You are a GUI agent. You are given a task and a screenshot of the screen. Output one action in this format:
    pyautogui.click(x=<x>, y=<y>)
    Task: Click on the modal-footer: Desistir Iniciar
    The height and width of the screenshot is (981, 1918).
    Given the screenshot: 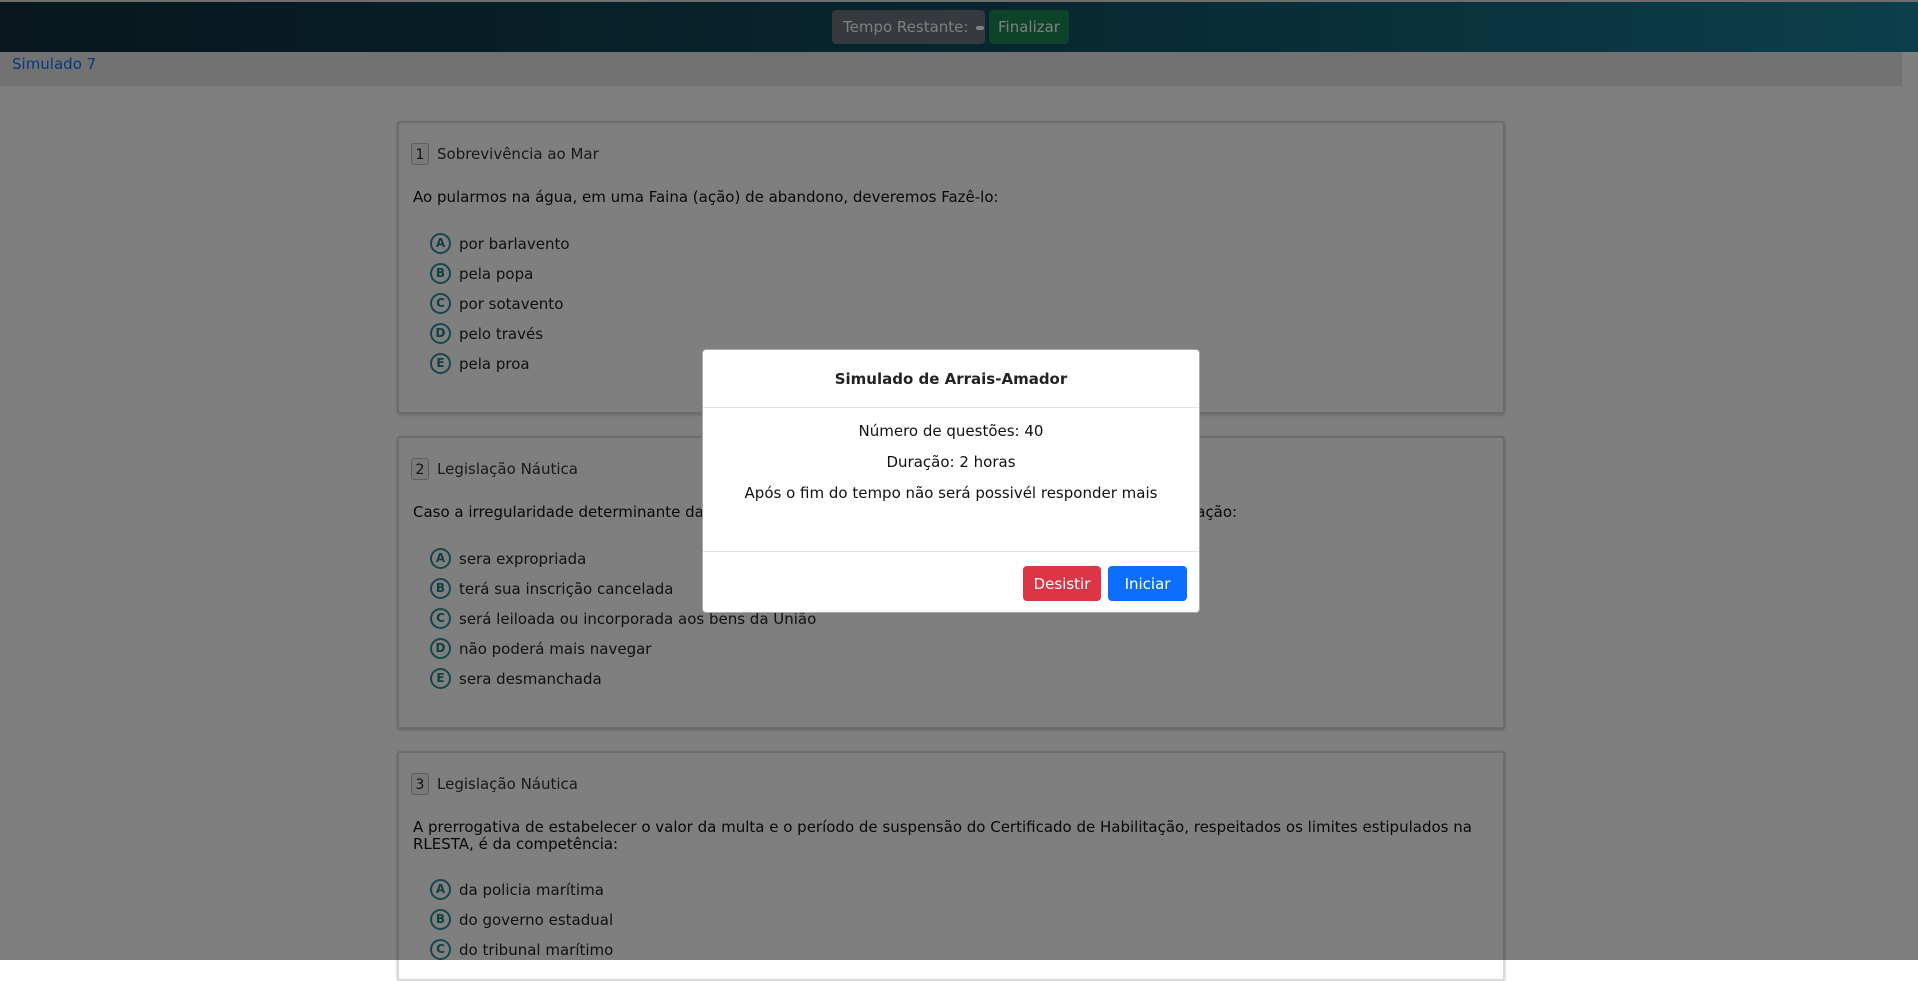 What is the action you would take?
    pyautogui.click(x=951, y=582)
    